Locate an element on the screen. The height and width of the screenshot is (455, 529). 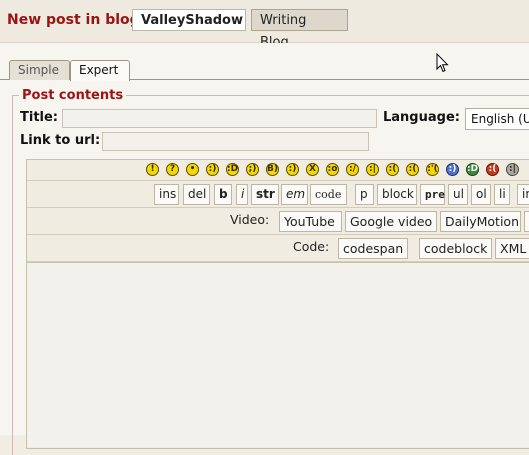
tab-expert: Expert is located at coordinates (100, 70).